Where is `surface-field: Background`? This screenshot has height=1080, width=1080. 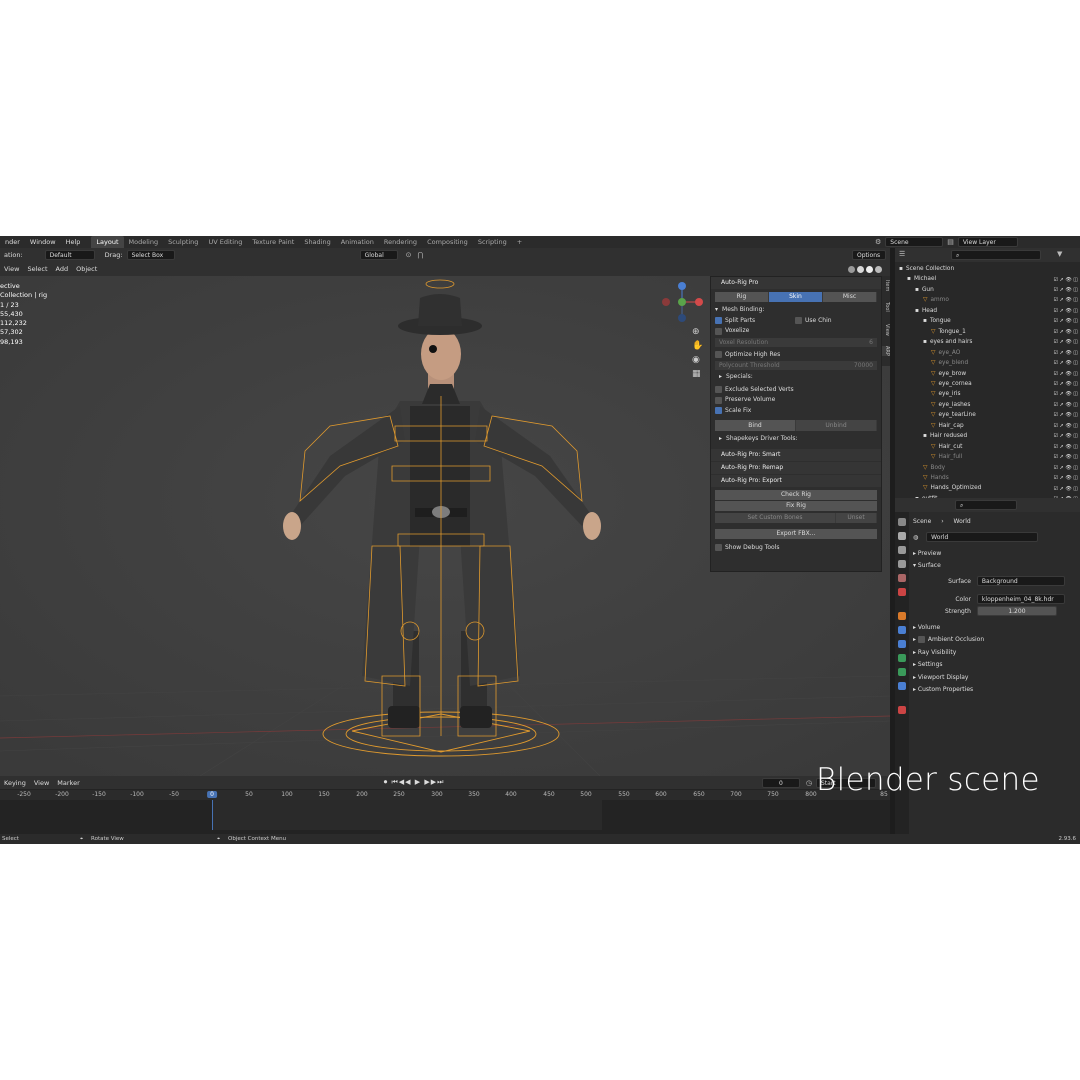 surface-field: Background is located at coordinates (1020, 581).